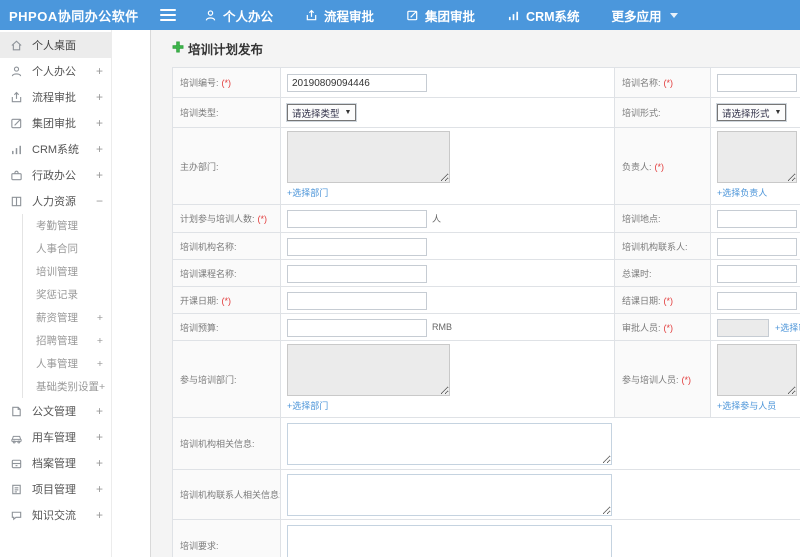 The width and height of the screenshot is (800, 557). I want to click on chat-icon, so click(17, 515).